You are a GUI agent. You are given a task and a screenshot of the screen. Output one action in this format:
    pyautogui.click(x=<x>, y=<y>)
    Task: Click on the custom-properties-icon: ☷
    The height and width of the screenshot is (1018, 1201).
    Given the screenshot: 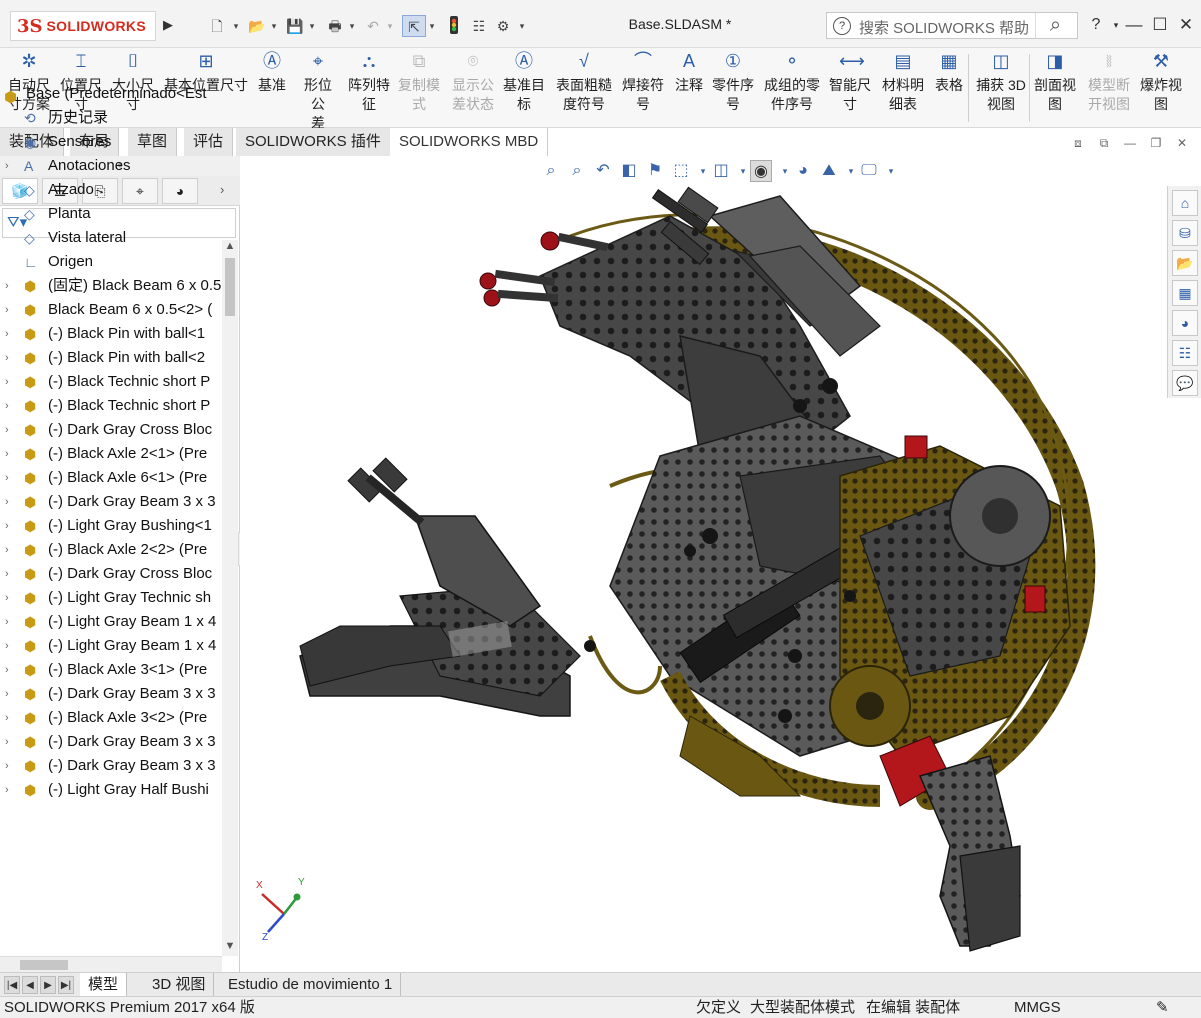 What is the action you would take?
    pyautogui.click(x=1185, y=353)
    